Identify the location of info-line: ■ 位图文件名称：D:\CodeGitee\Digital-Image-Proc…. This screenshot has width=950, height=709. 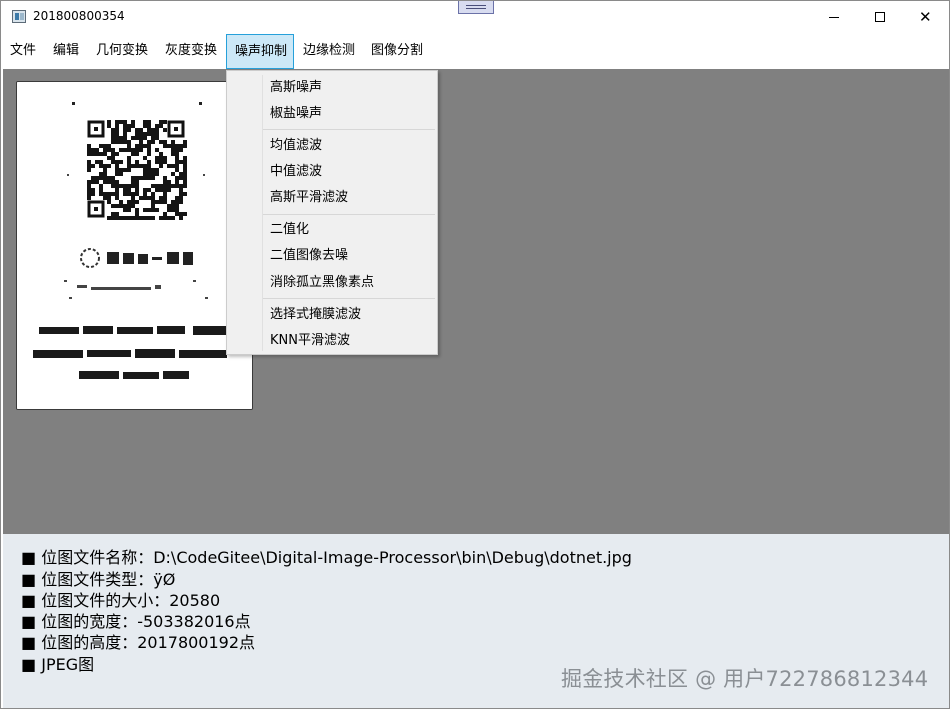
(326, 557).